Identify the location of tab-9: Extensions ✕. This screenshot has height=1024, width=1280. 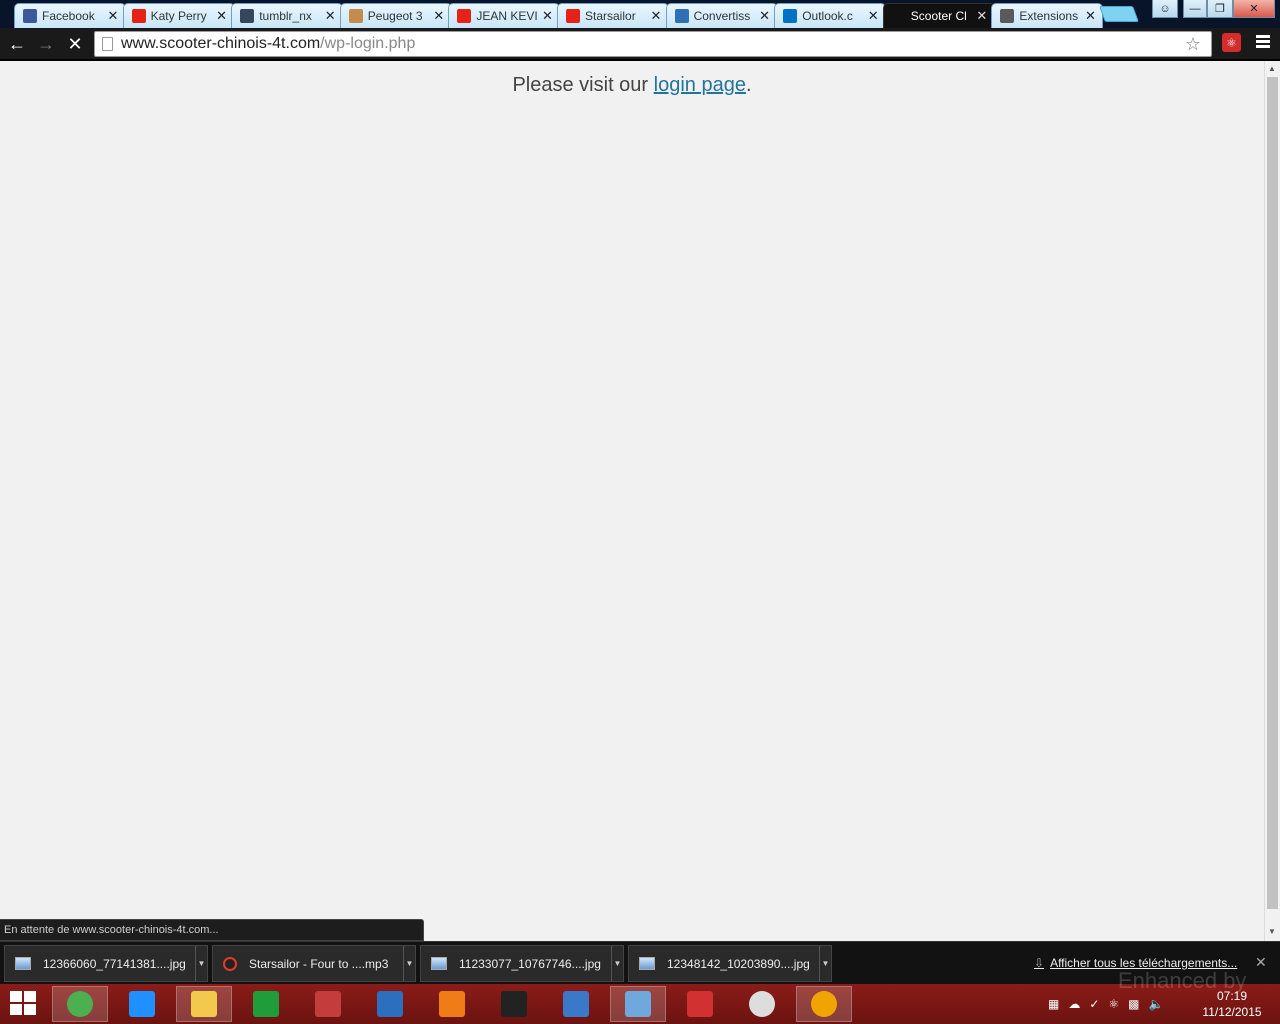
(1047, 15).